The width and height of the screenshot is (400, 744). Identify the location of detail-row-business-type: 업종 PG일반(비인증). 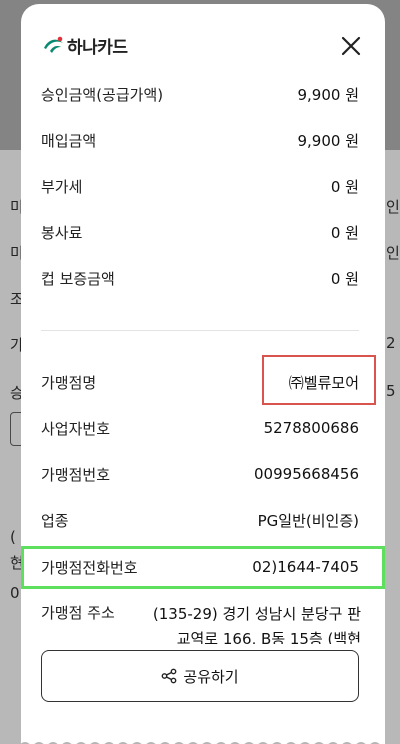
(200, 520).